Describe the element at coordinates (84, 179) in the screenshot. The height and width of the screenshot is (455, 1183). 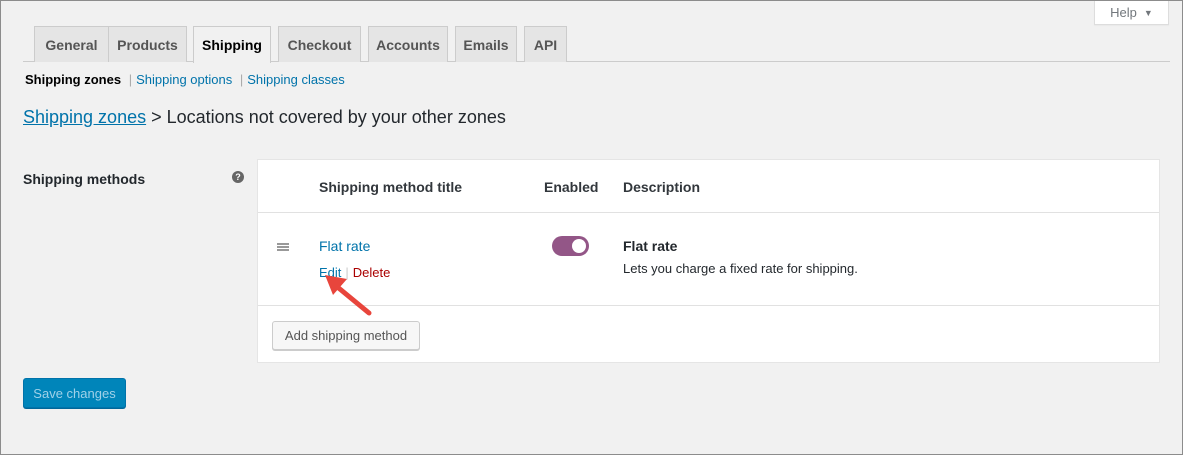
I see `shipping-methods-label: Shipping methods` at that location.